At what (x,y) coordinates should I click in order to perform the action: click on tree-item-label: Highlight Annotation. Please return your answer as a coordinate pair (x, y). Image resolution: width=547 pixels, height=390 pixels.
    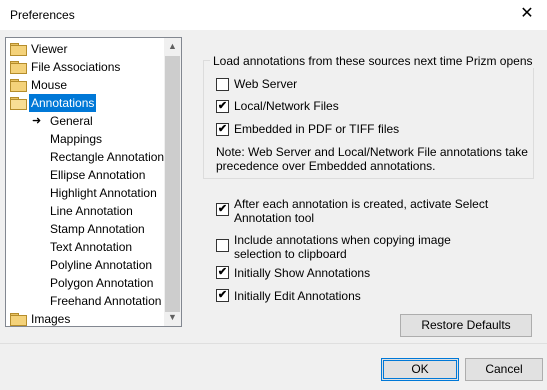
    Looking at the image, I should click on (103, 193).